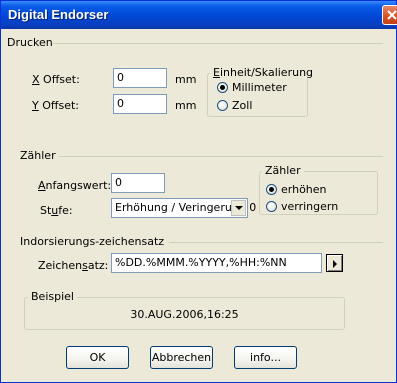 The width and height of the screenshot is (397, 383). Describe the element at coordinates (138, 183) in the screenshot. I see `anfangswert-input: 0` at that location.